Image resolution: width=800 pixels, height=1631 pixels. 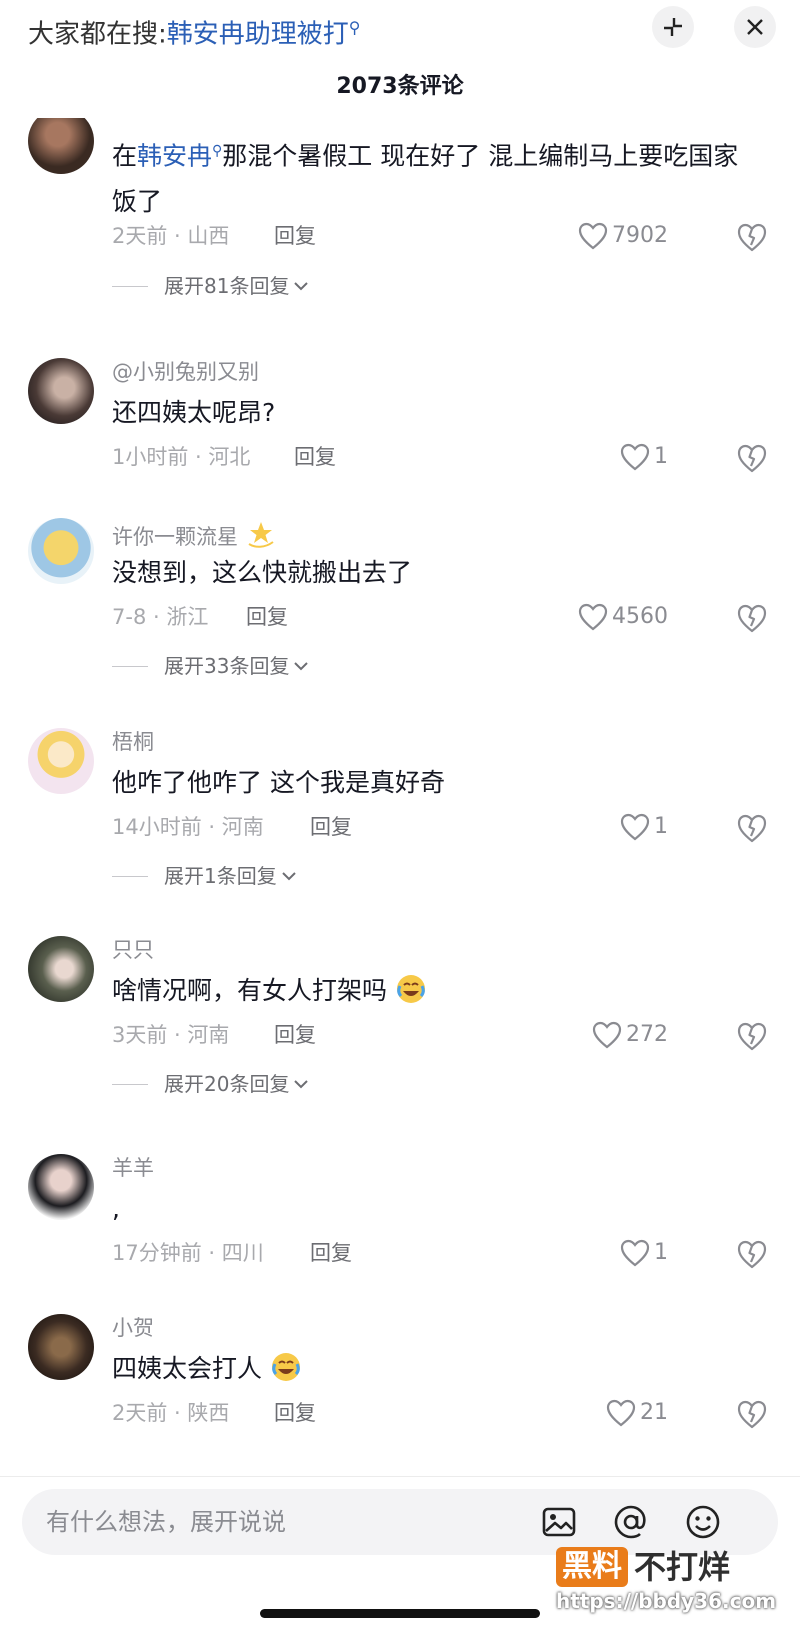 I want to click on like-count: 7902, so click(x=640, y=235).